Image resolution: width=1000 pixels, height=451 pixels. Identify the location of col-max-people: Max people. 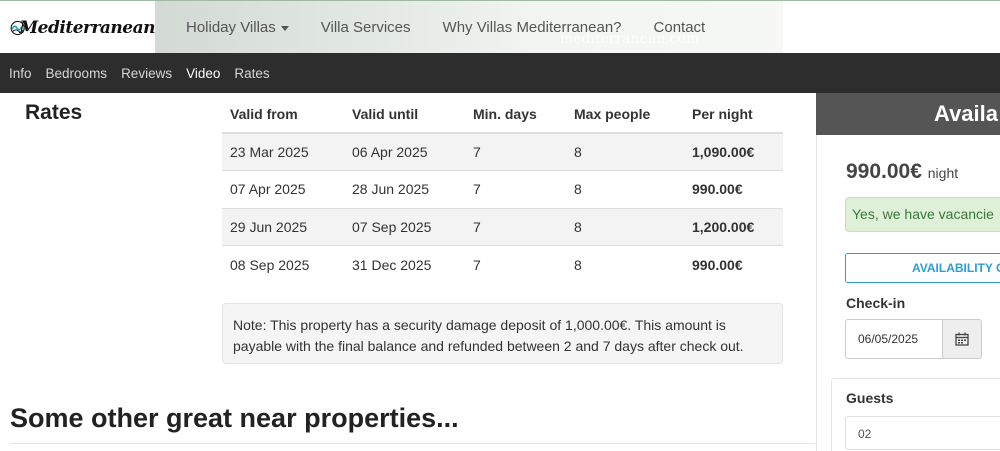
(625, 114).